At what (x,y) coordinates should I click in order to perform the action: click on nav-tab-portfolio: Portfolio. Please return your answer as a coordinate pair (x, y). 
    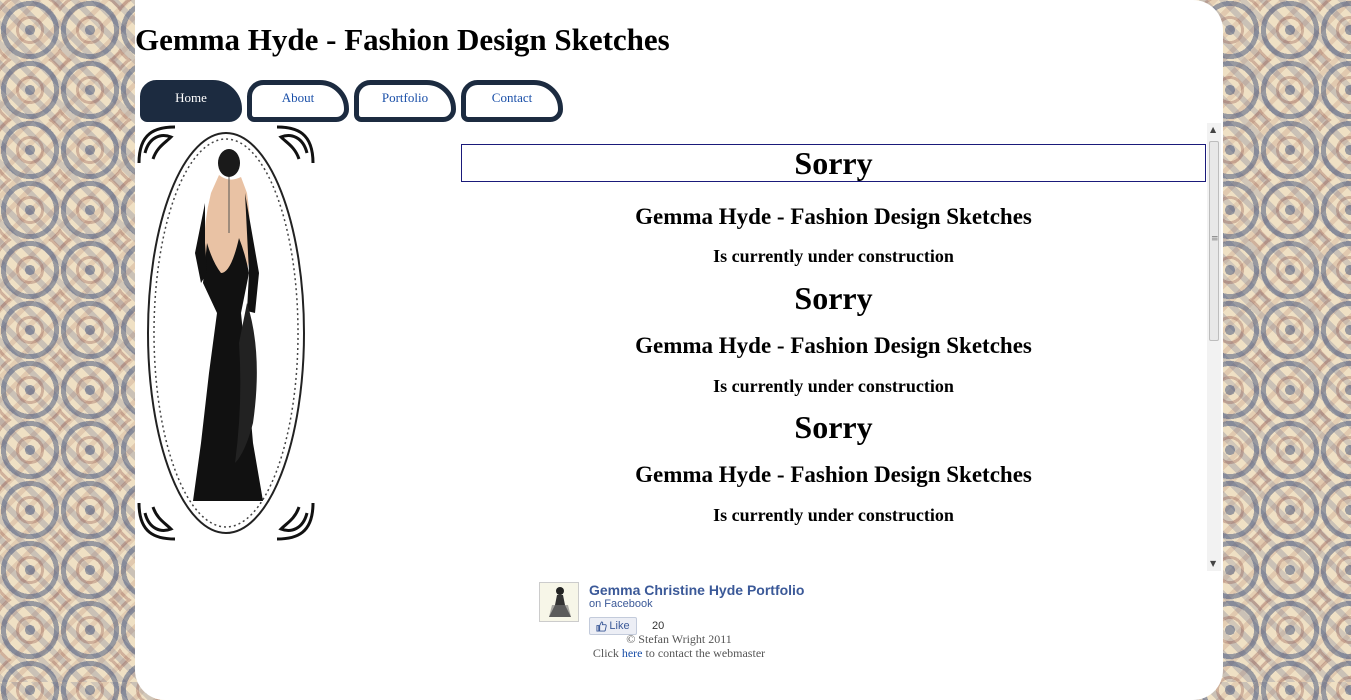
    Looking at the image, I should click on (405, 101).